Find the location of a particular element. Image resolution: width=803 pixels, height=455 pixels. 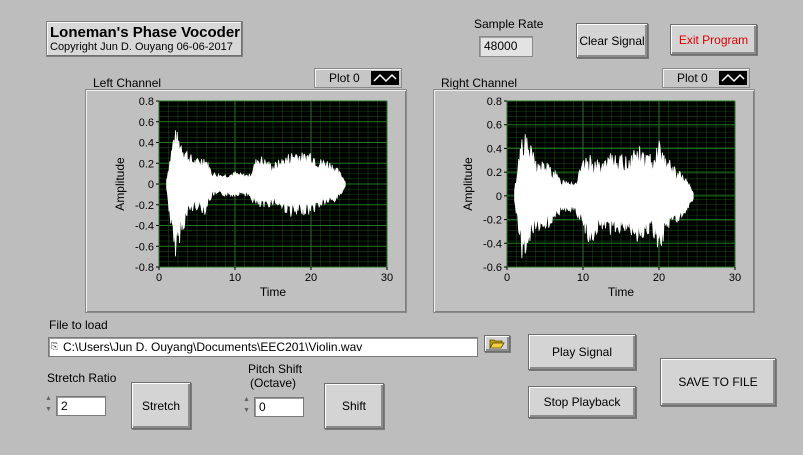

clear-signal-button: Clear Signal is located at coordinates (612, 40).